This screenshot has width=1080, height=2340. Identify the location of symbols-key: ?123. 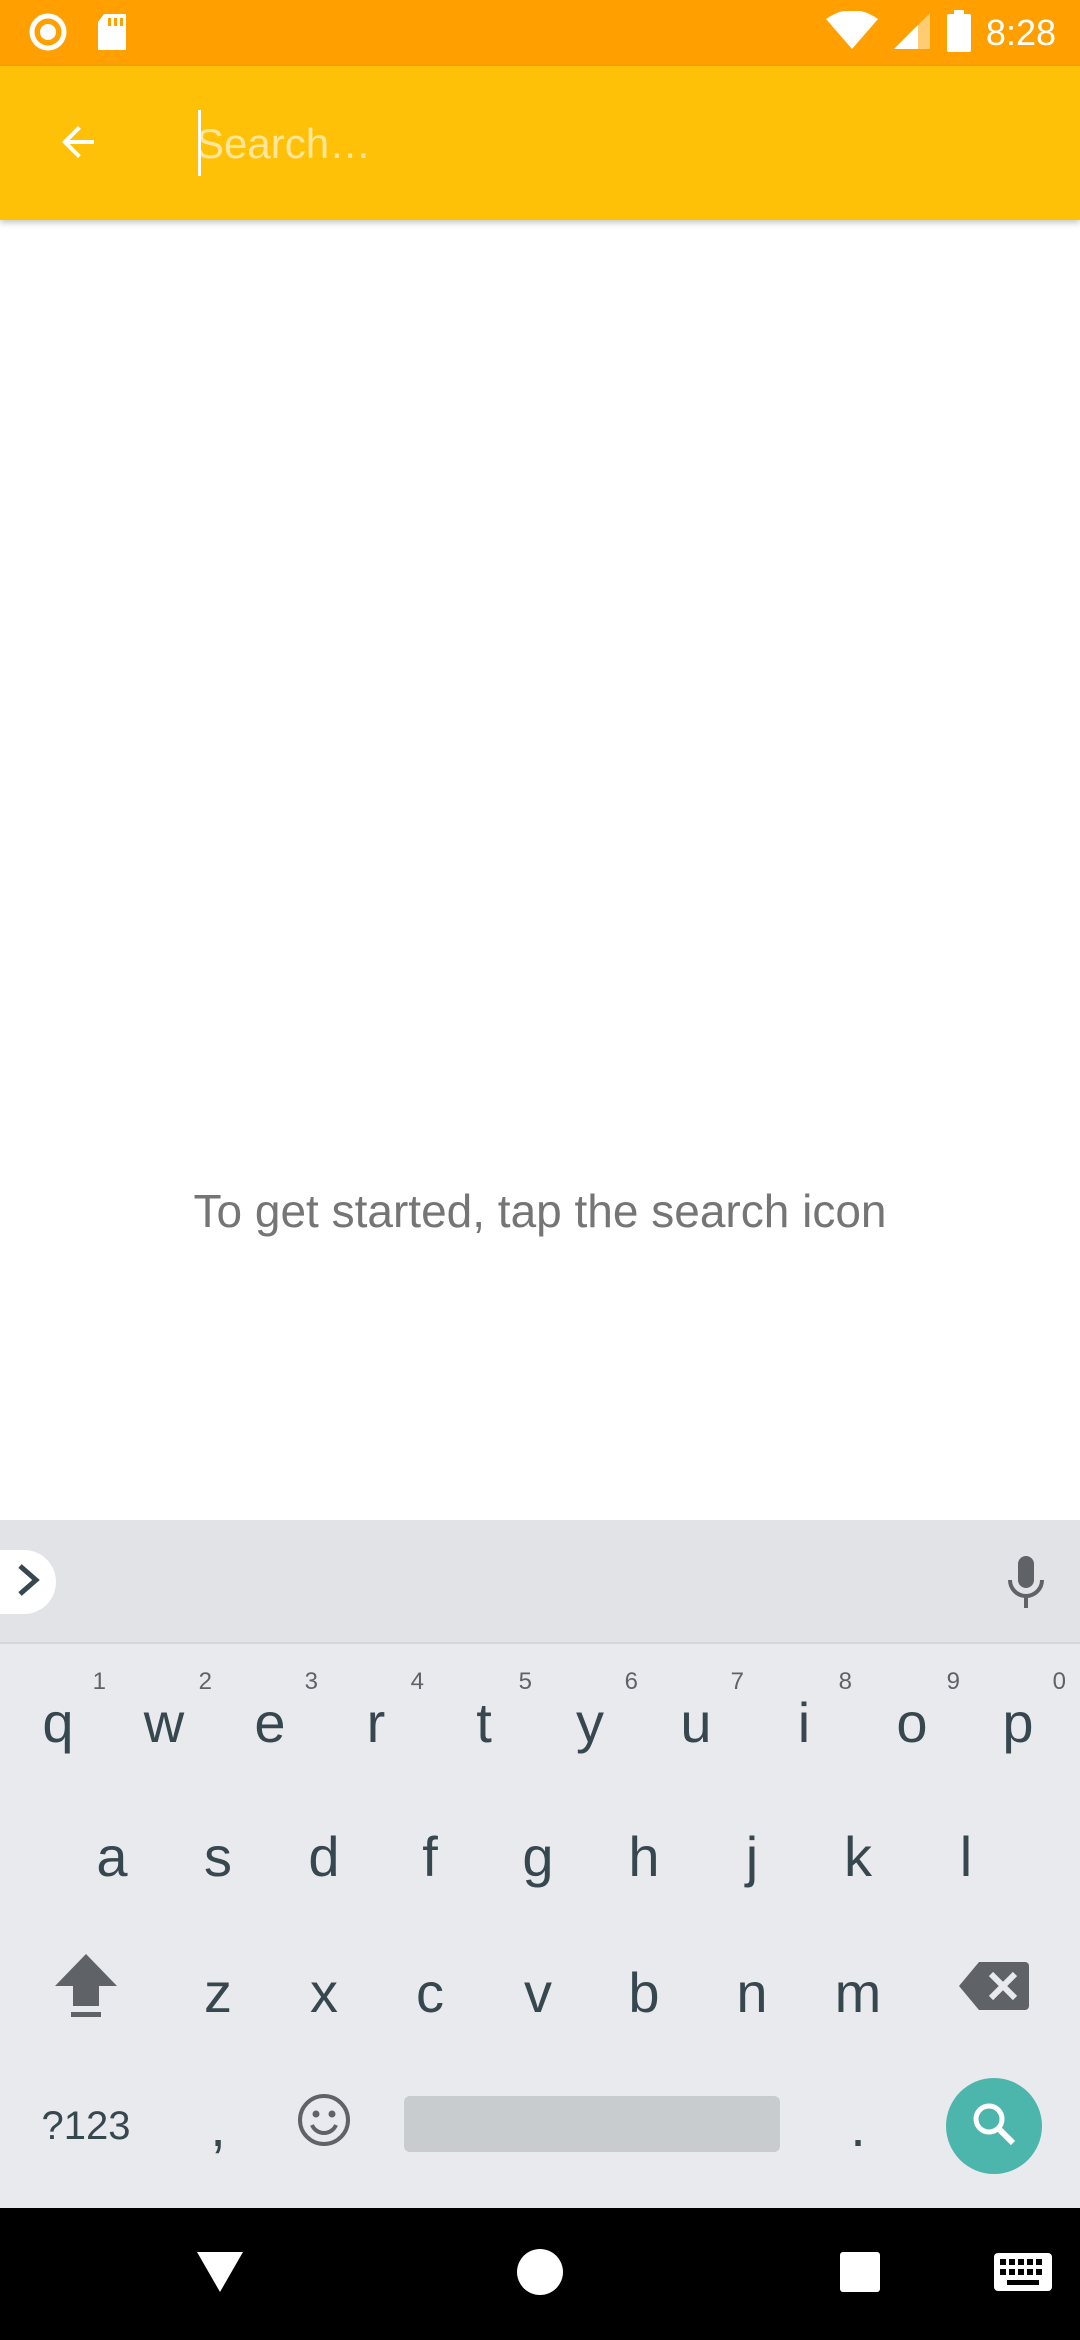
(86, 2126).